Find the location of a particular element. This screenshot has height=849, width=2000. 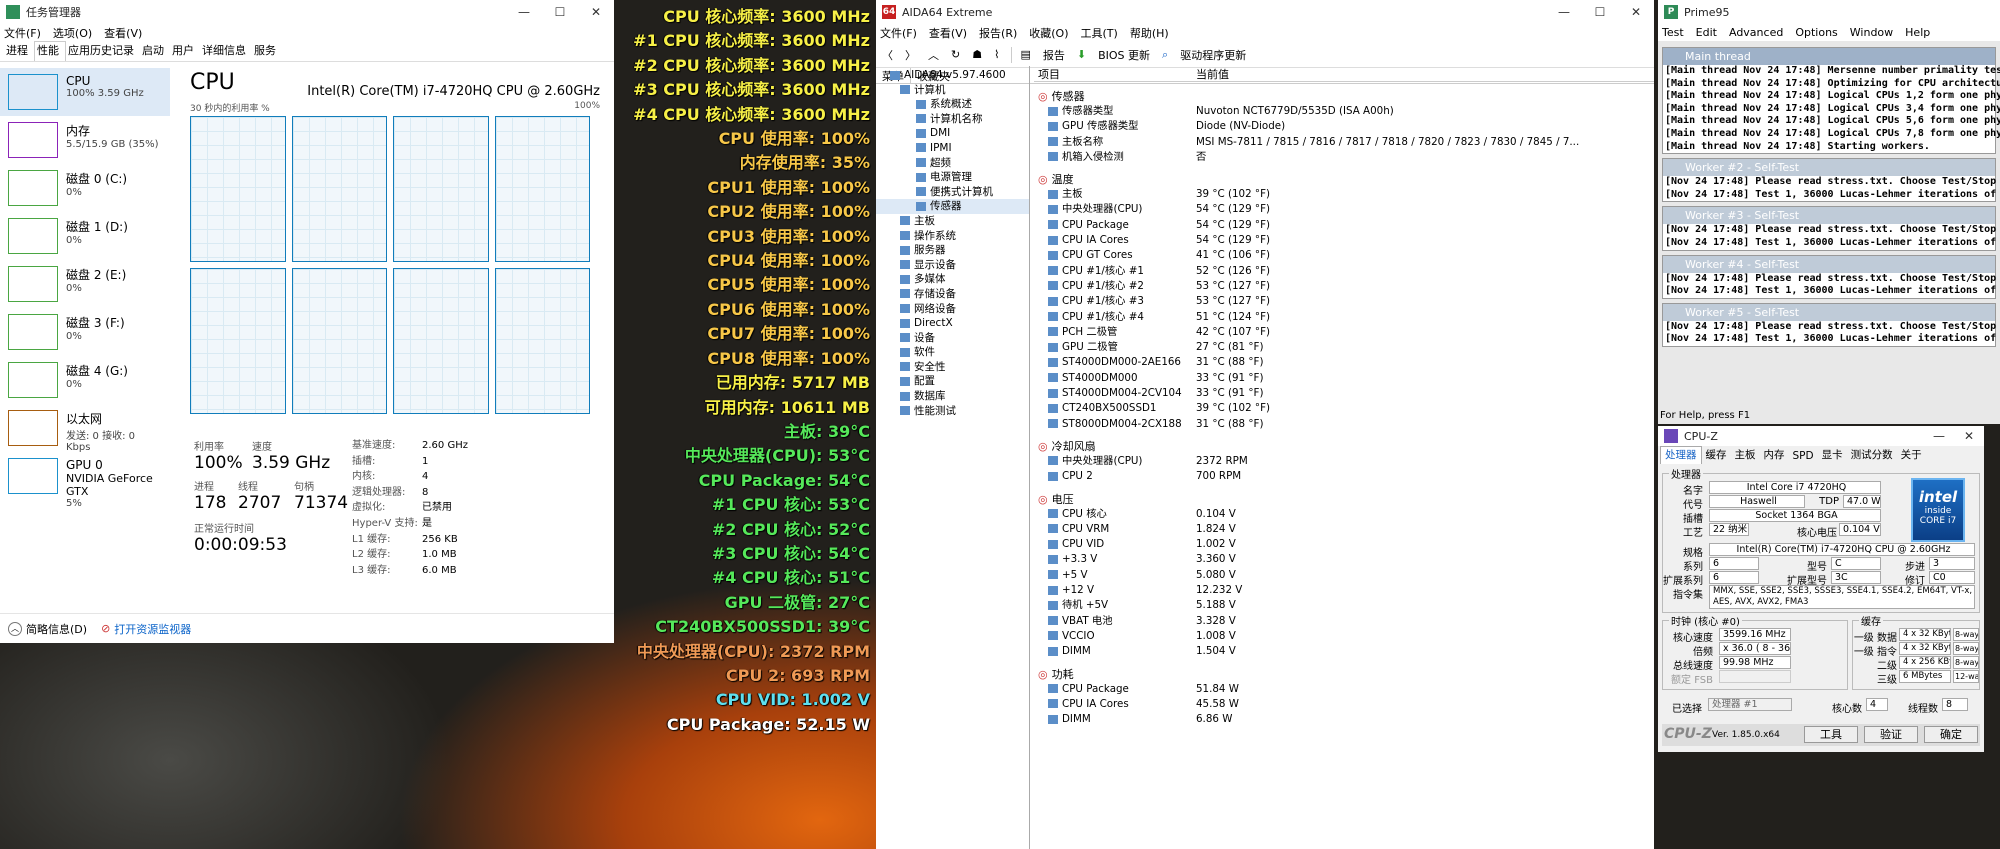

sensor-row: ST8000DM004-2CX188 31 °C (88 °F) is located at coordinates (1344, 424).